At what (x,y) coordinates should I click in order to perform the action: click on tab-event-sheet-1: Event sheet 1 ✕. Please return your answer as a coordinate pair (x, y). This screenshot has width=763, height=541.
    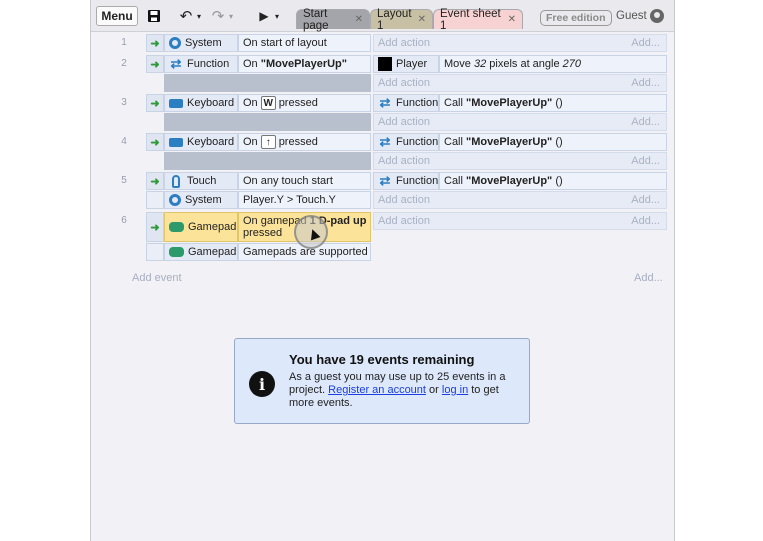
    Looking at the image, I should click on (478, 19).